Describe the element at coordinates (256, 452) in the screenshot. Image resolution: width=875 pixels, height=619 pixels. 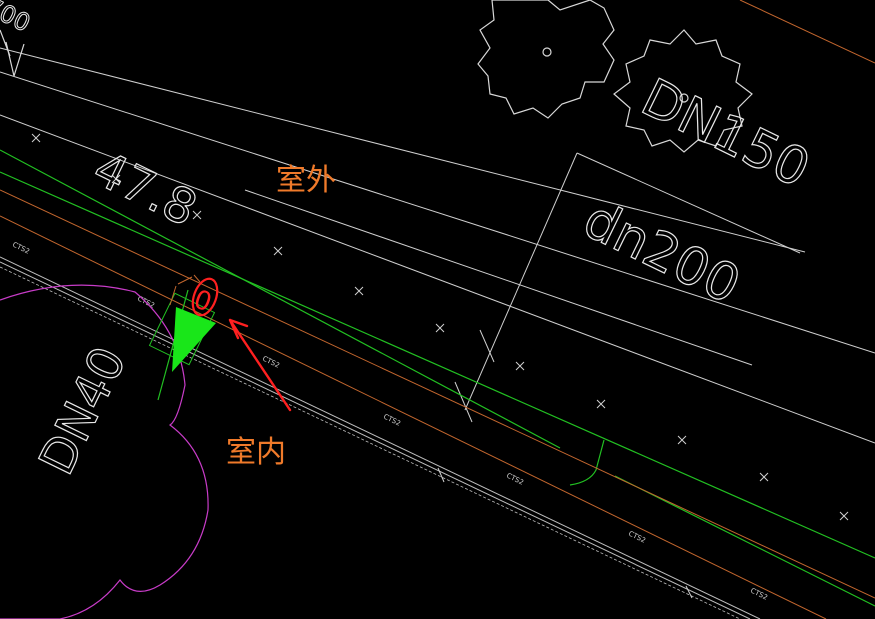
I see `indoor-label: 室内` at that location.